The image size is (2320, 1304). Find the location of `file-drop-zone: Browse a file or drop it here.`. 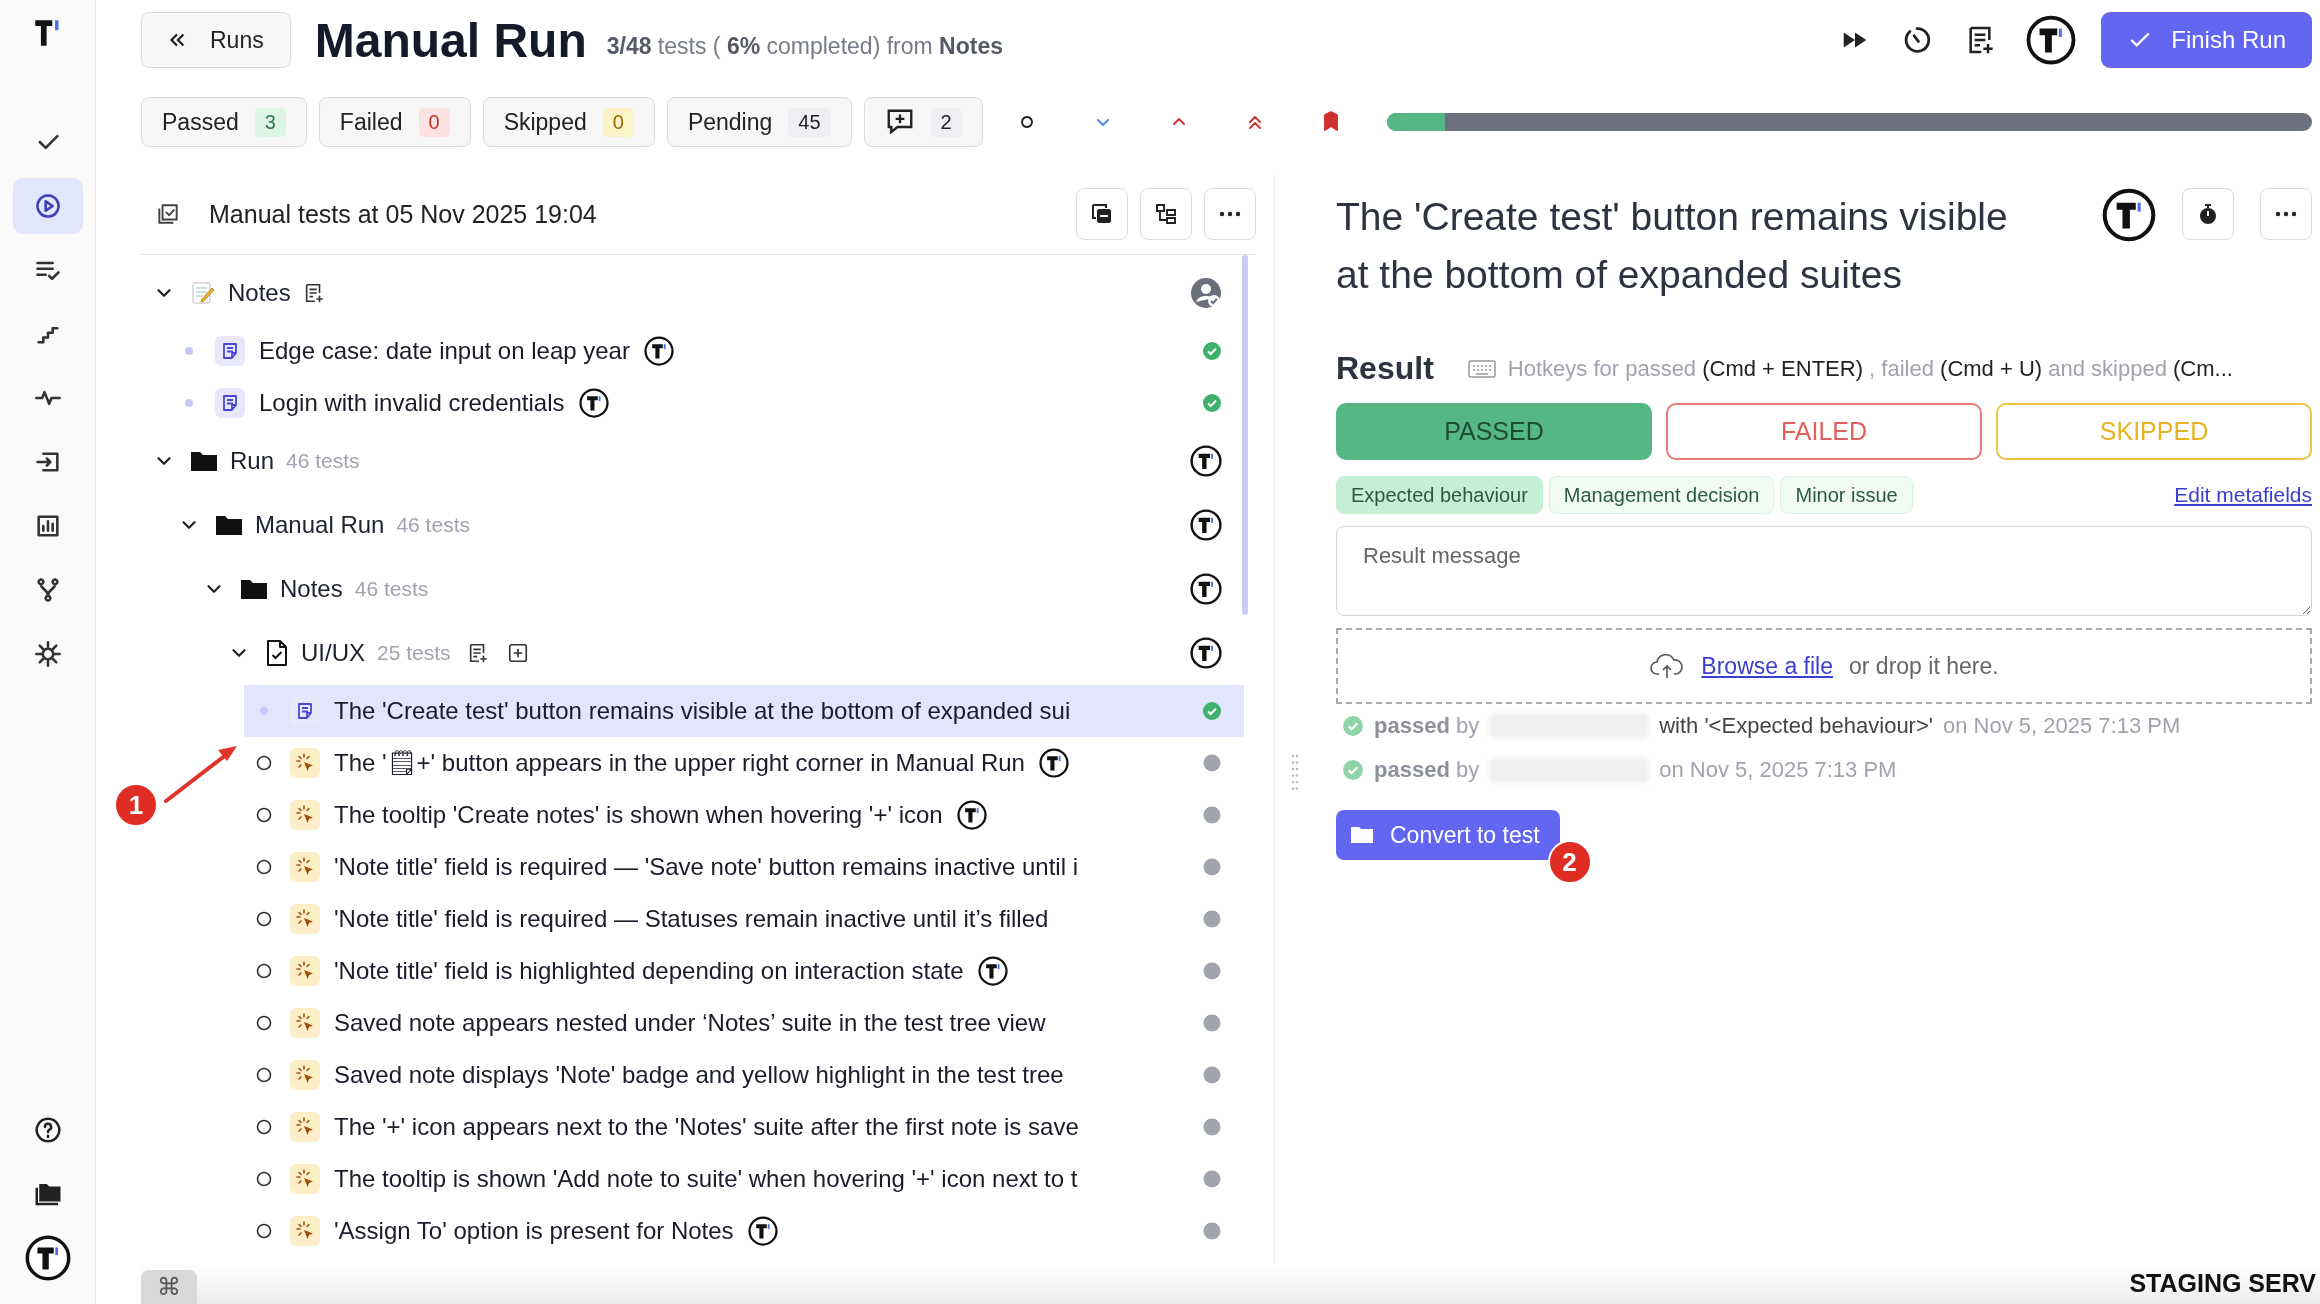

file-drop-zone: Browse a file or drop it here. is located at coordinates (1824, 666).